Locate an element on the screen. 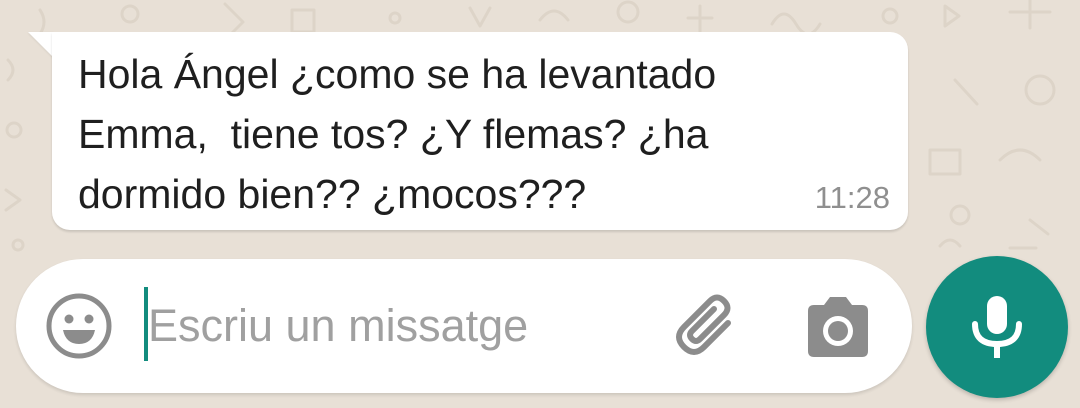 This screenshot has height=408, width=1080. microphone-icon is located at coordinates (997, 327).